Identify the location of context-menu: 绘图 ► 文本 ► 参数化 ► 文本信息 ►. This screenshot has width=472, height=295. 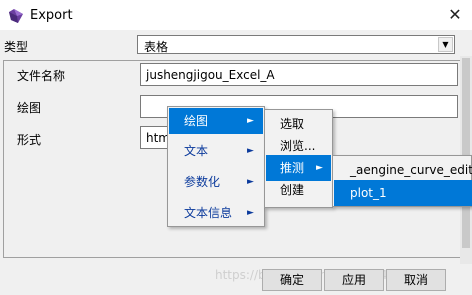
(216, 166).